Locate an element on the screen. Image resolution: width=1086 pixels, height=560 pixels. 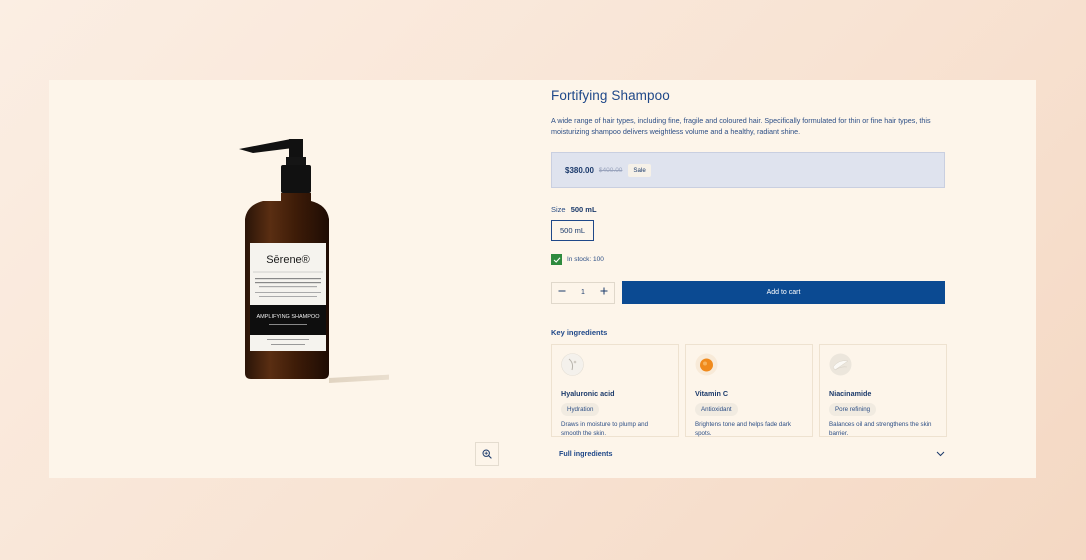
size-label-row: Size 500 mL is located at coordinates (749, 209).